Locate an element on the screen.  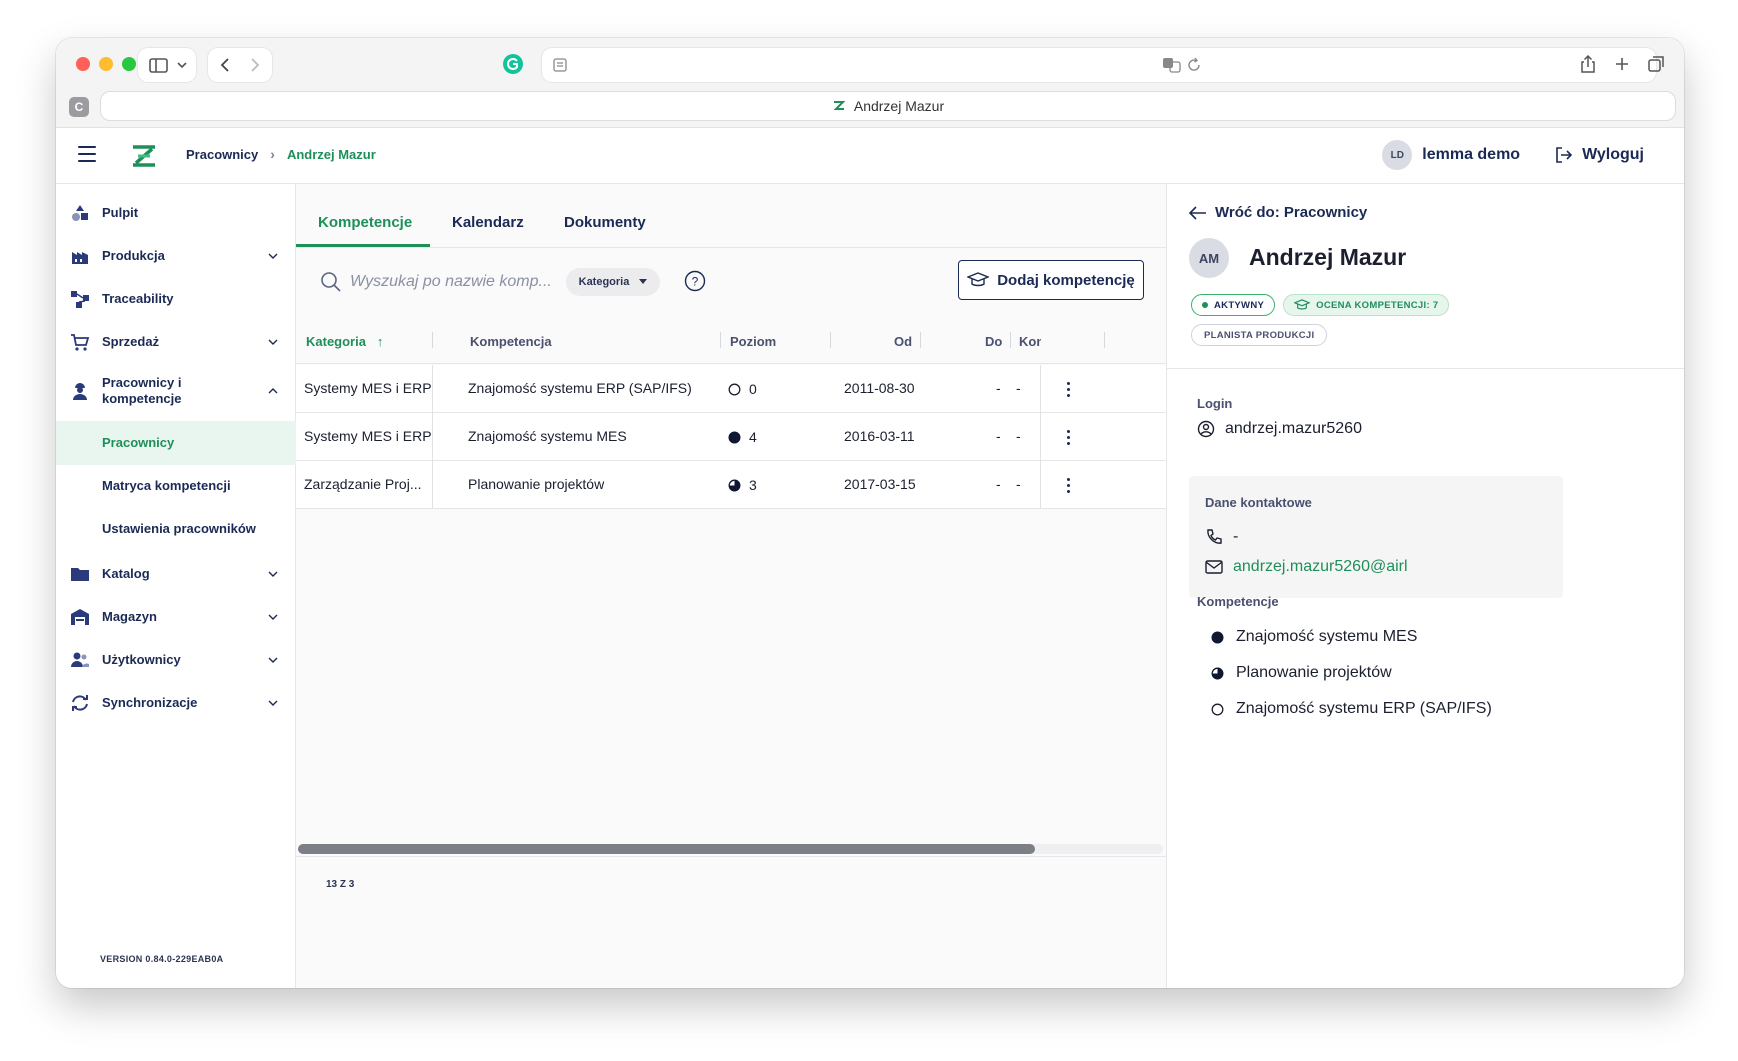
sidebar-item-sprzedaz: Sprzedaż is located at coordinates (176, 342).